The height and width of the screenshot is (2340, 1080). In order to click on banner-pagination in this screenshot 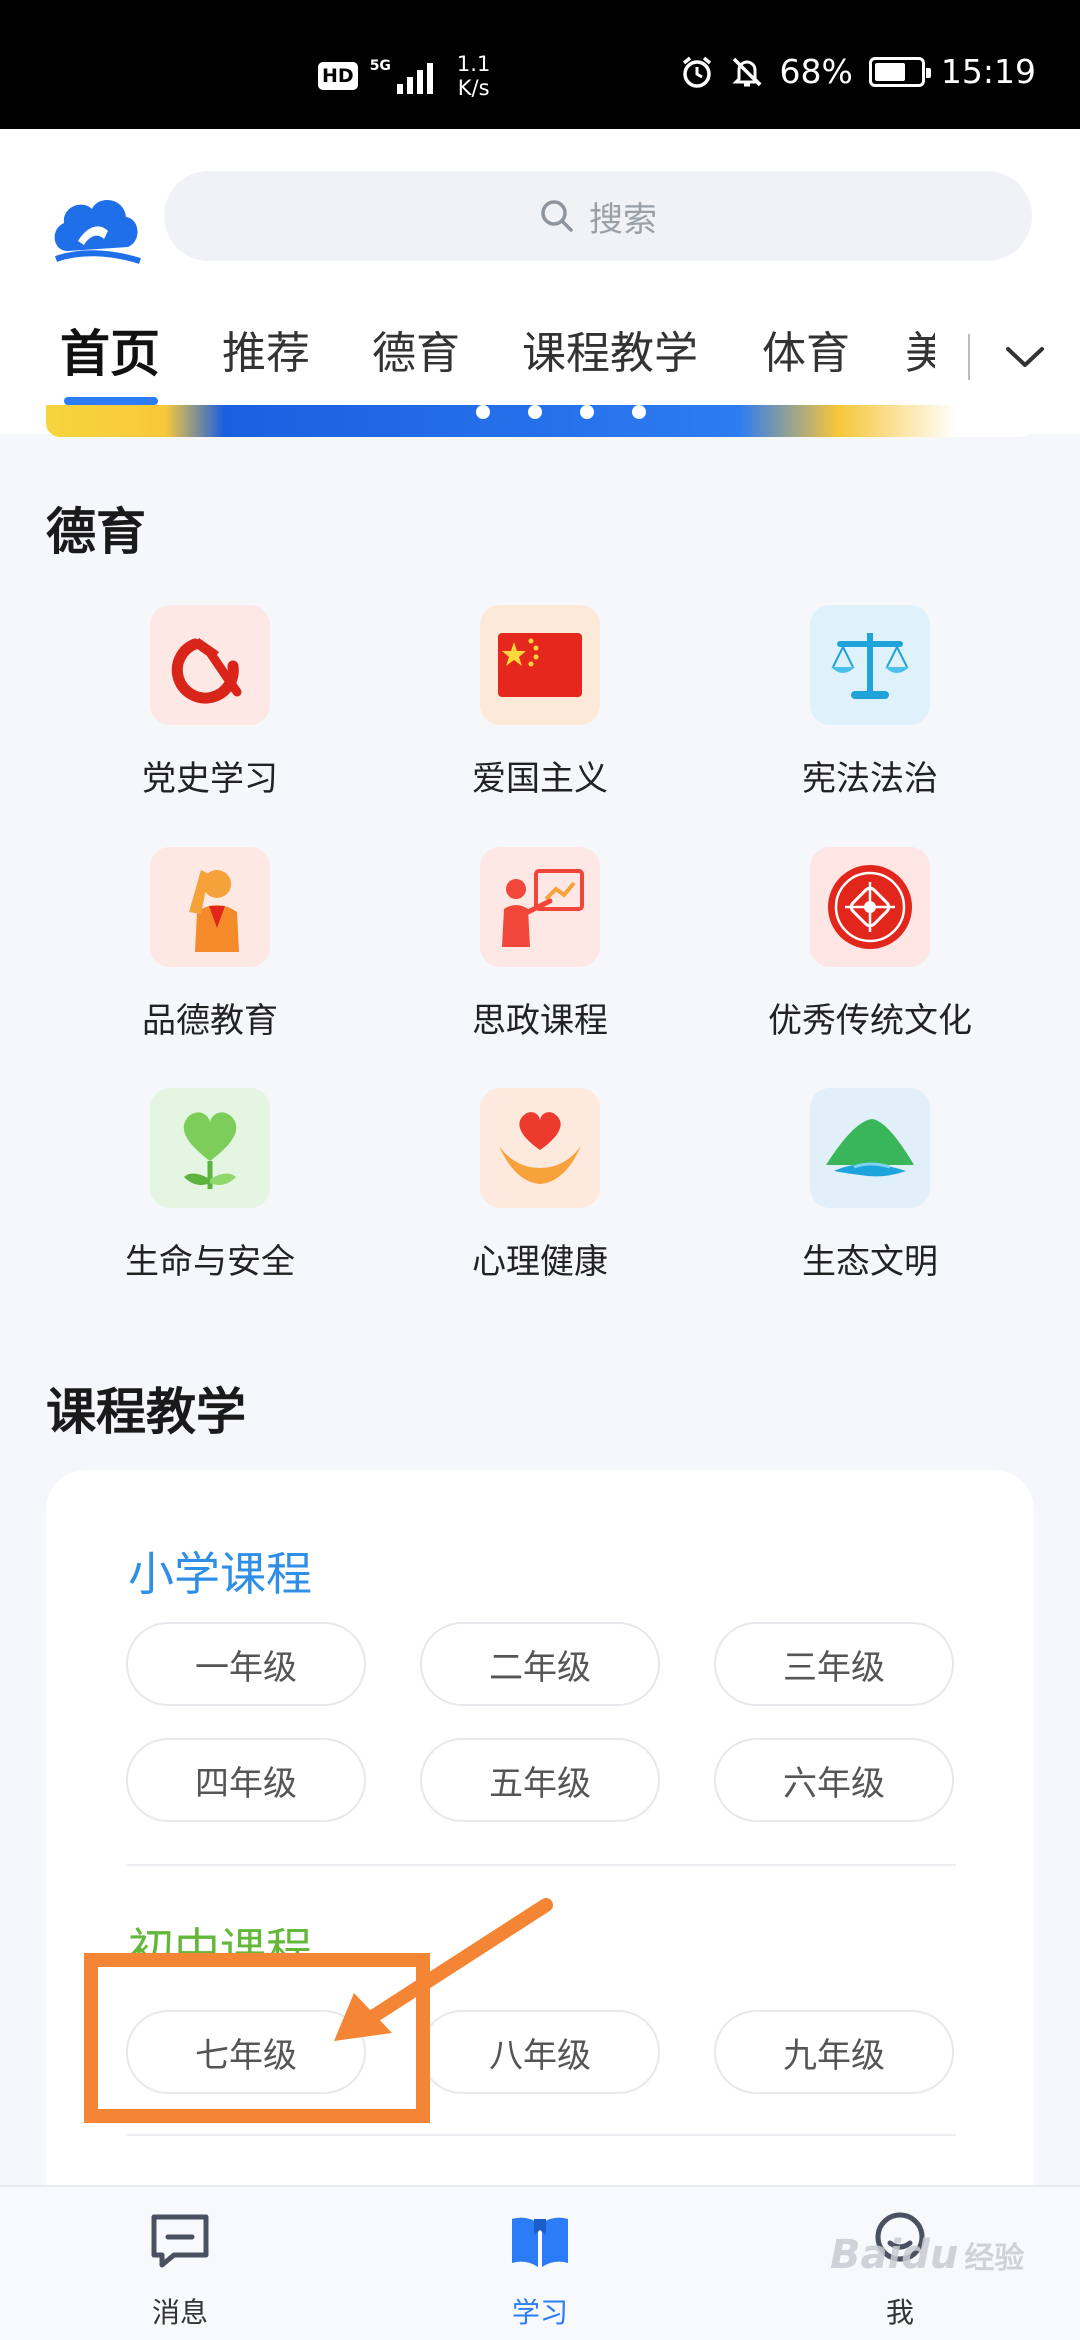, I will do `click(561, 412)`.